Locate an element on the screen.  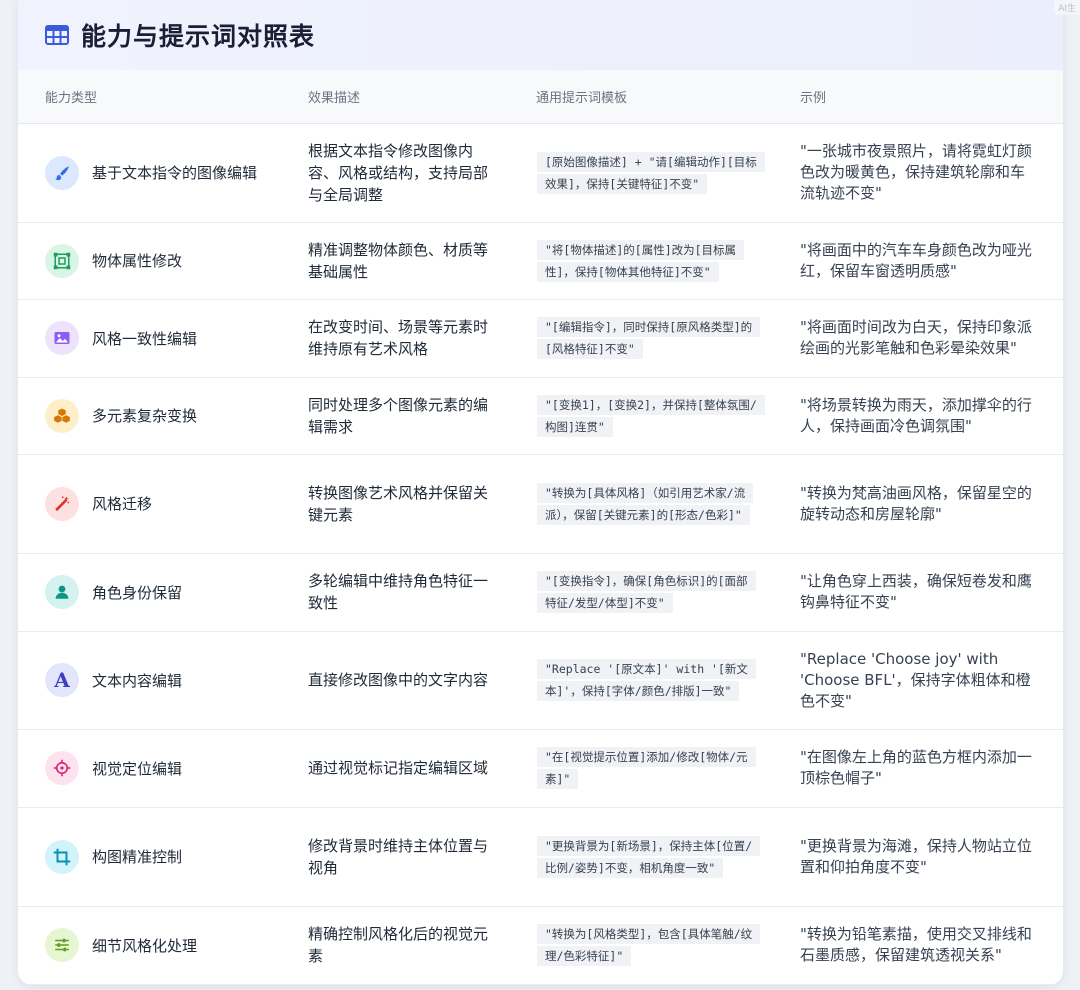
capability-name: 风格一致性编辑 is located at coordinates (145, 338).